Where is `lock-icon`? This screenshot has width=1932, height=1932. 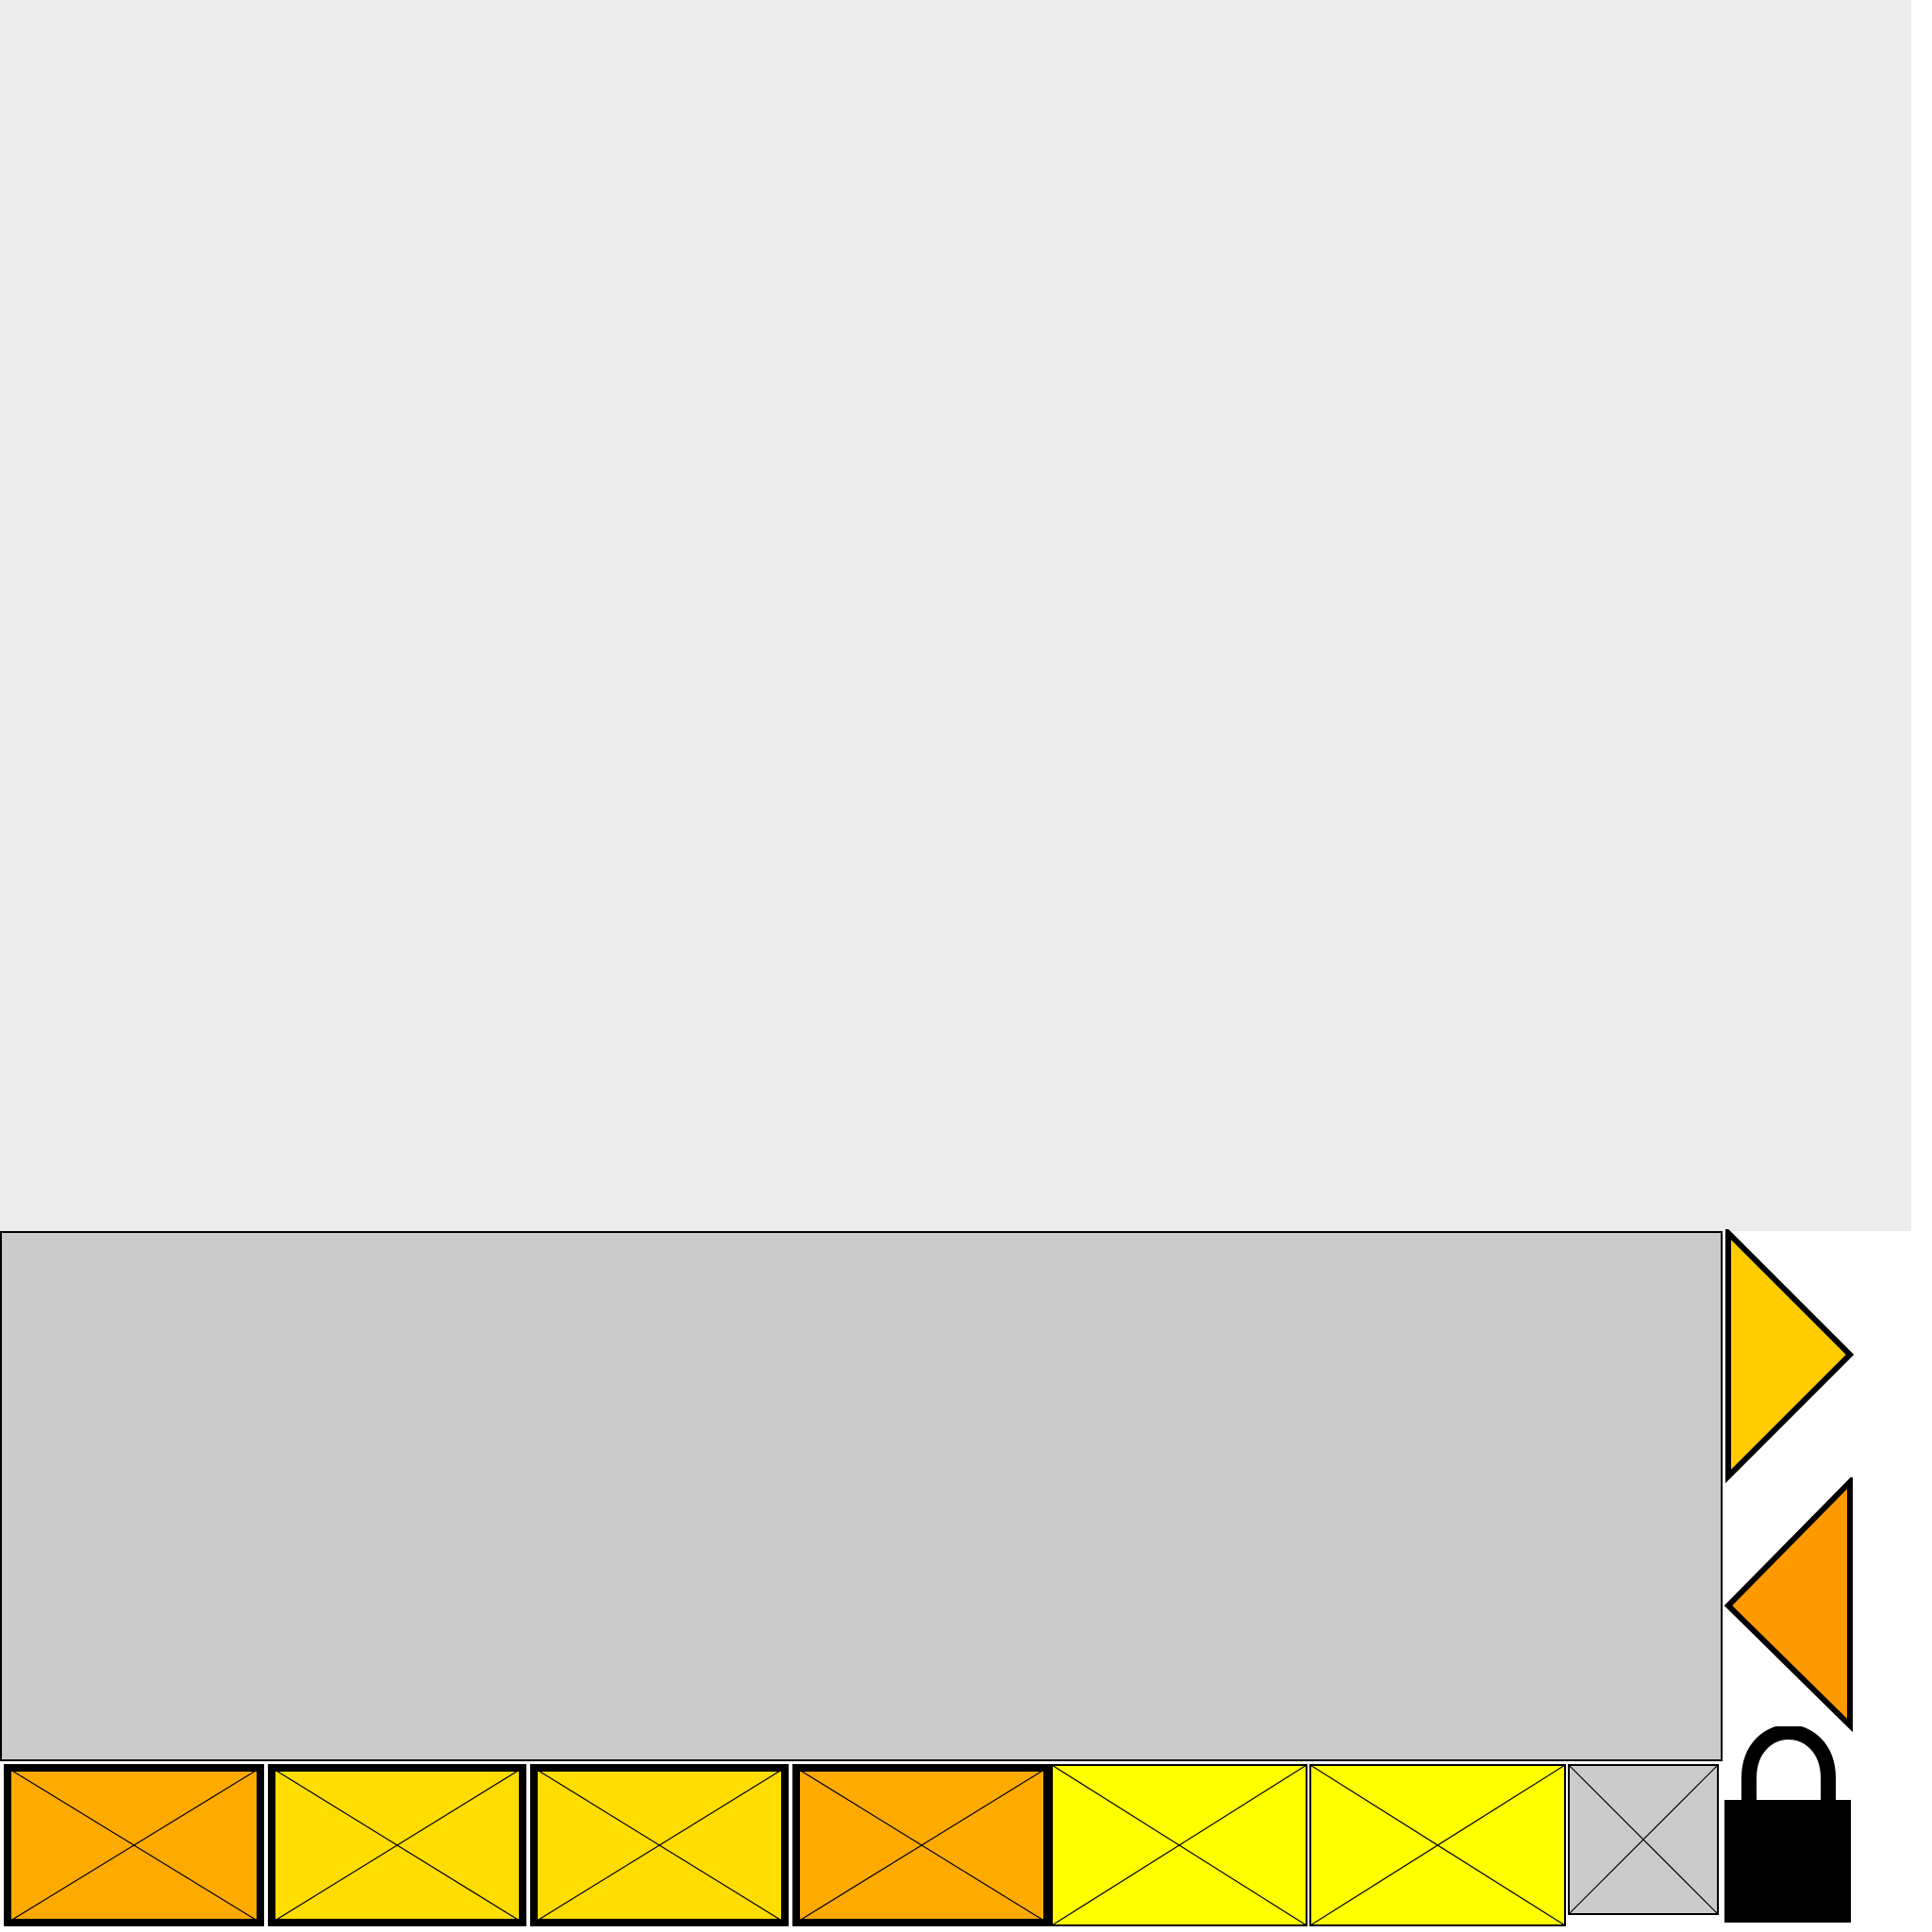
lock-icon is located at coordinates (1789, 1825).